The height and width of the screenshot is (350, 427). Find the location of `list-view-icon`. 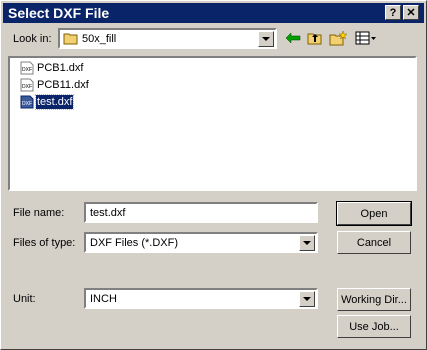

list-view-icon is located at coordinates (365, 38).